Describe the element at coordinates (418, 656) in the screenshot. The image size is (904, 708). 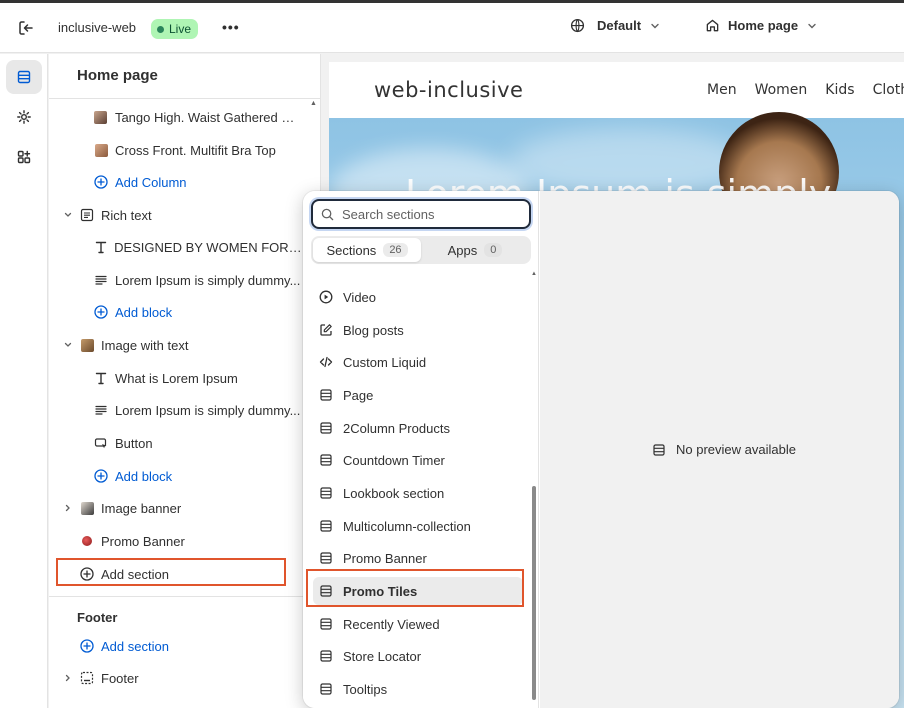
I see `section-option-store-locator: Store Locator` at that location.